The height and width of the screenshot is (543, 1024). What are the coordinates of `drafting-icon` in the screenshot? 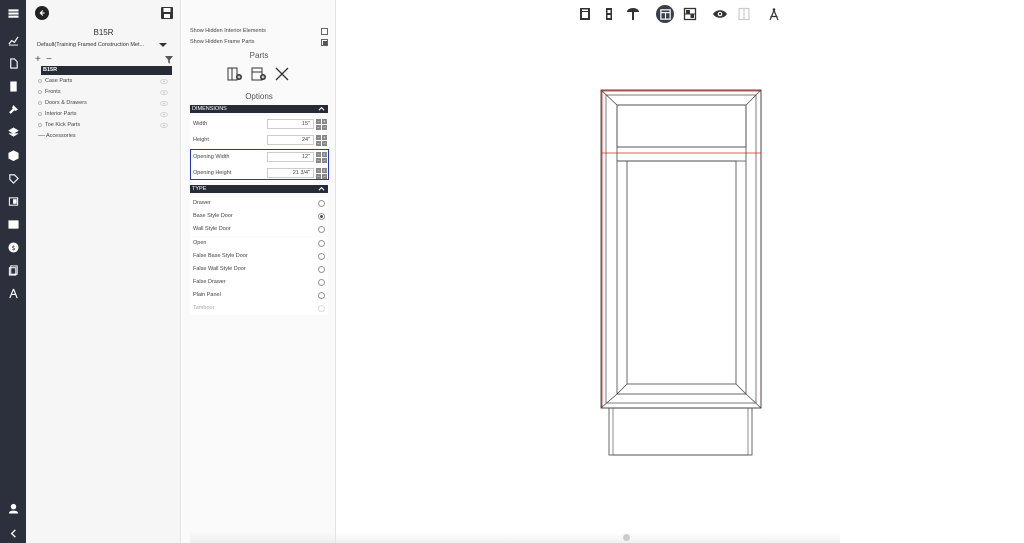 It's located at (13, 293).